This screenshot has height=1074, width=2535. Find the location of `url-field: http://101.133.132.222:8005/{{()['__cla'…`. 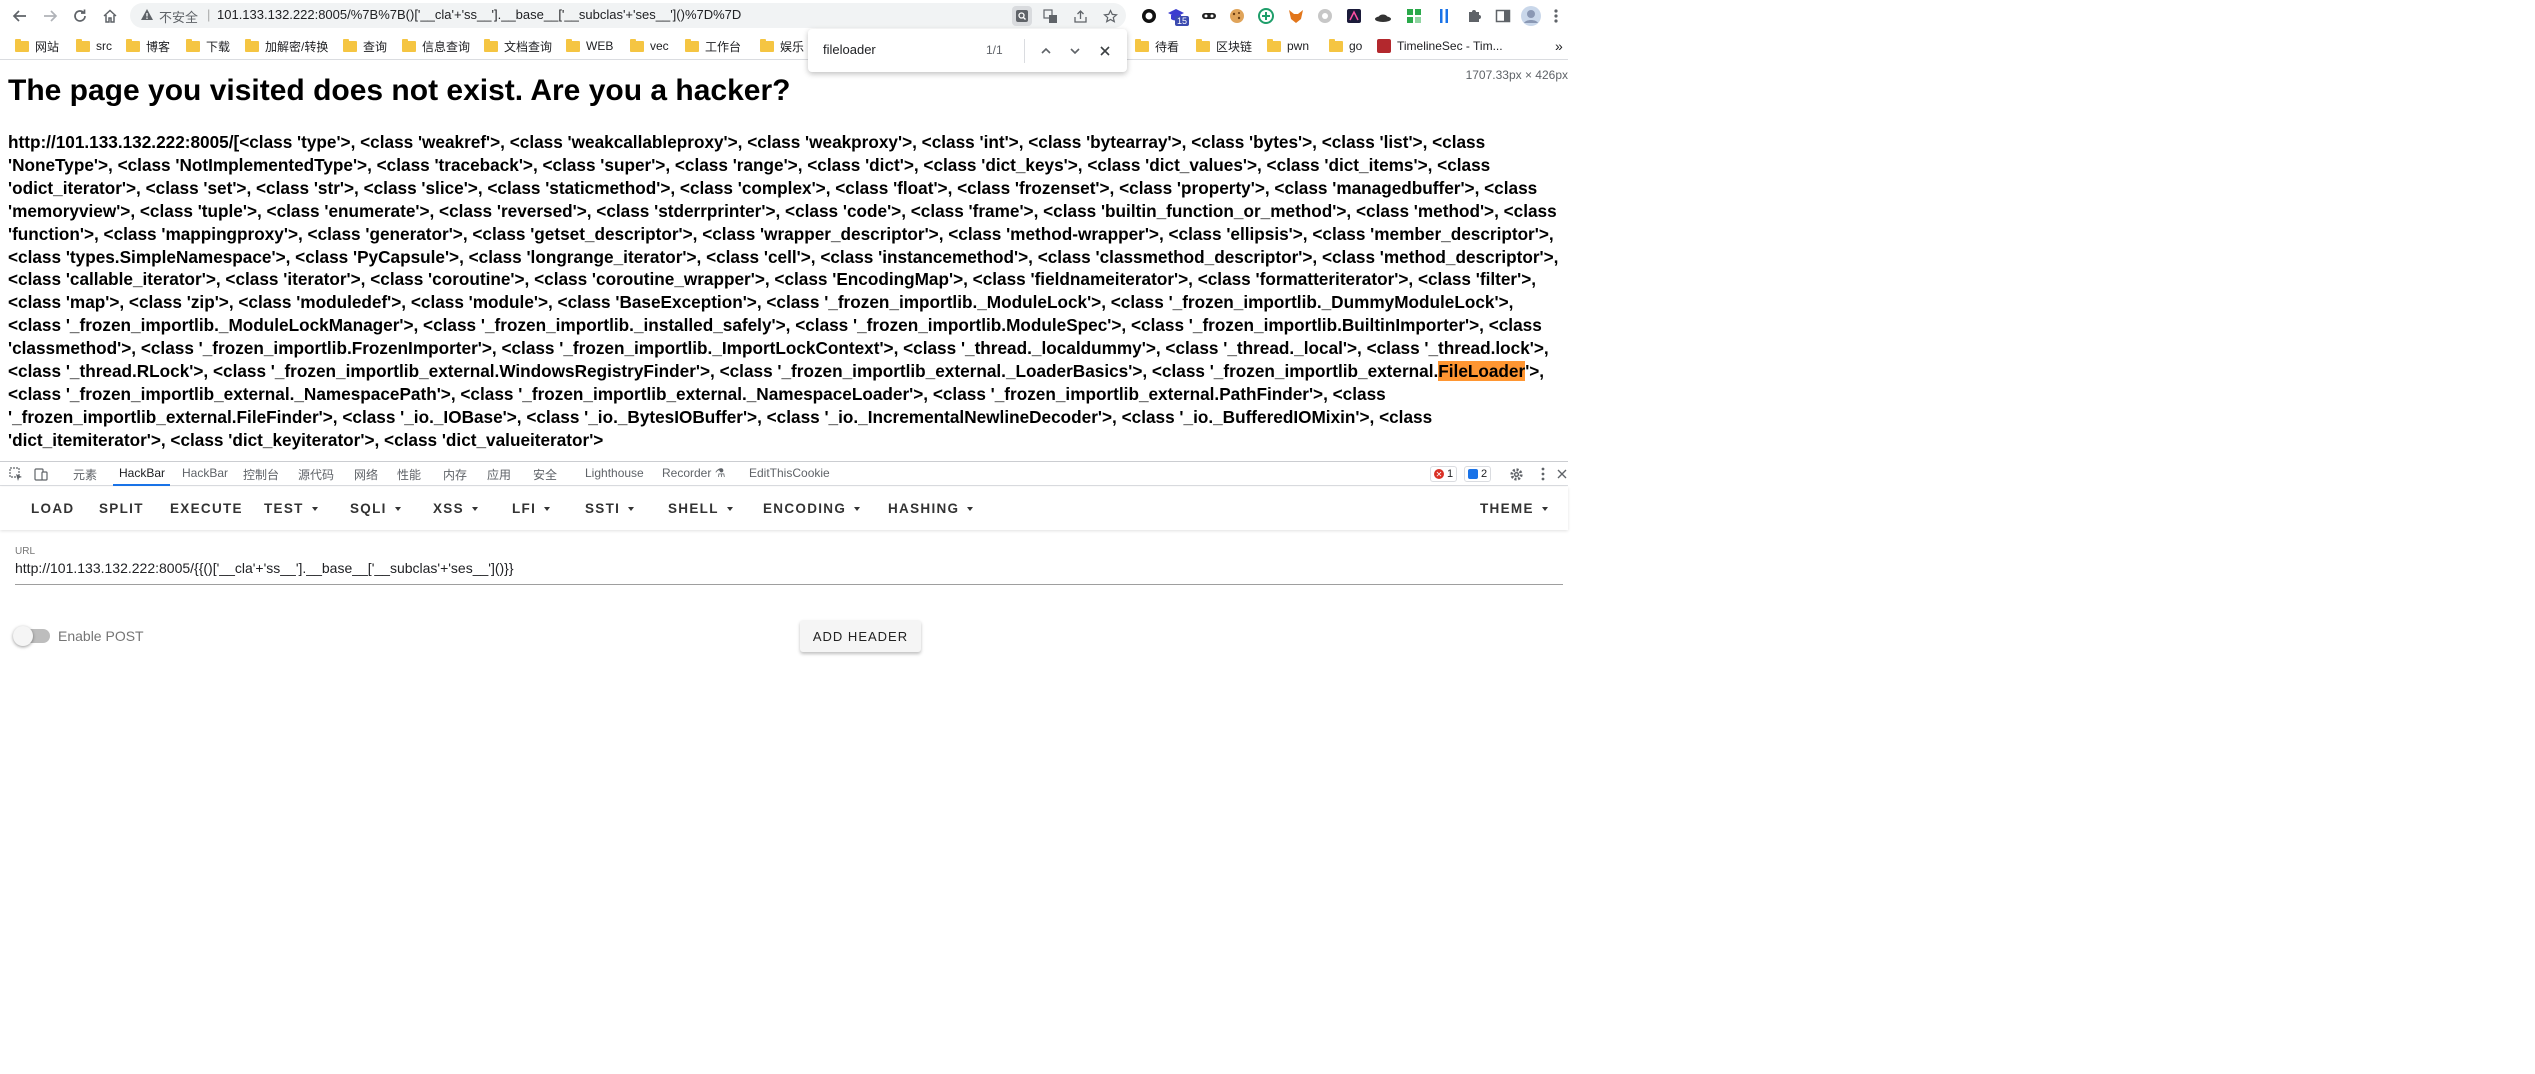

url-field: http://101.133.132.222:8005/{{()['__cla'… is located at coordinates (264, 568).